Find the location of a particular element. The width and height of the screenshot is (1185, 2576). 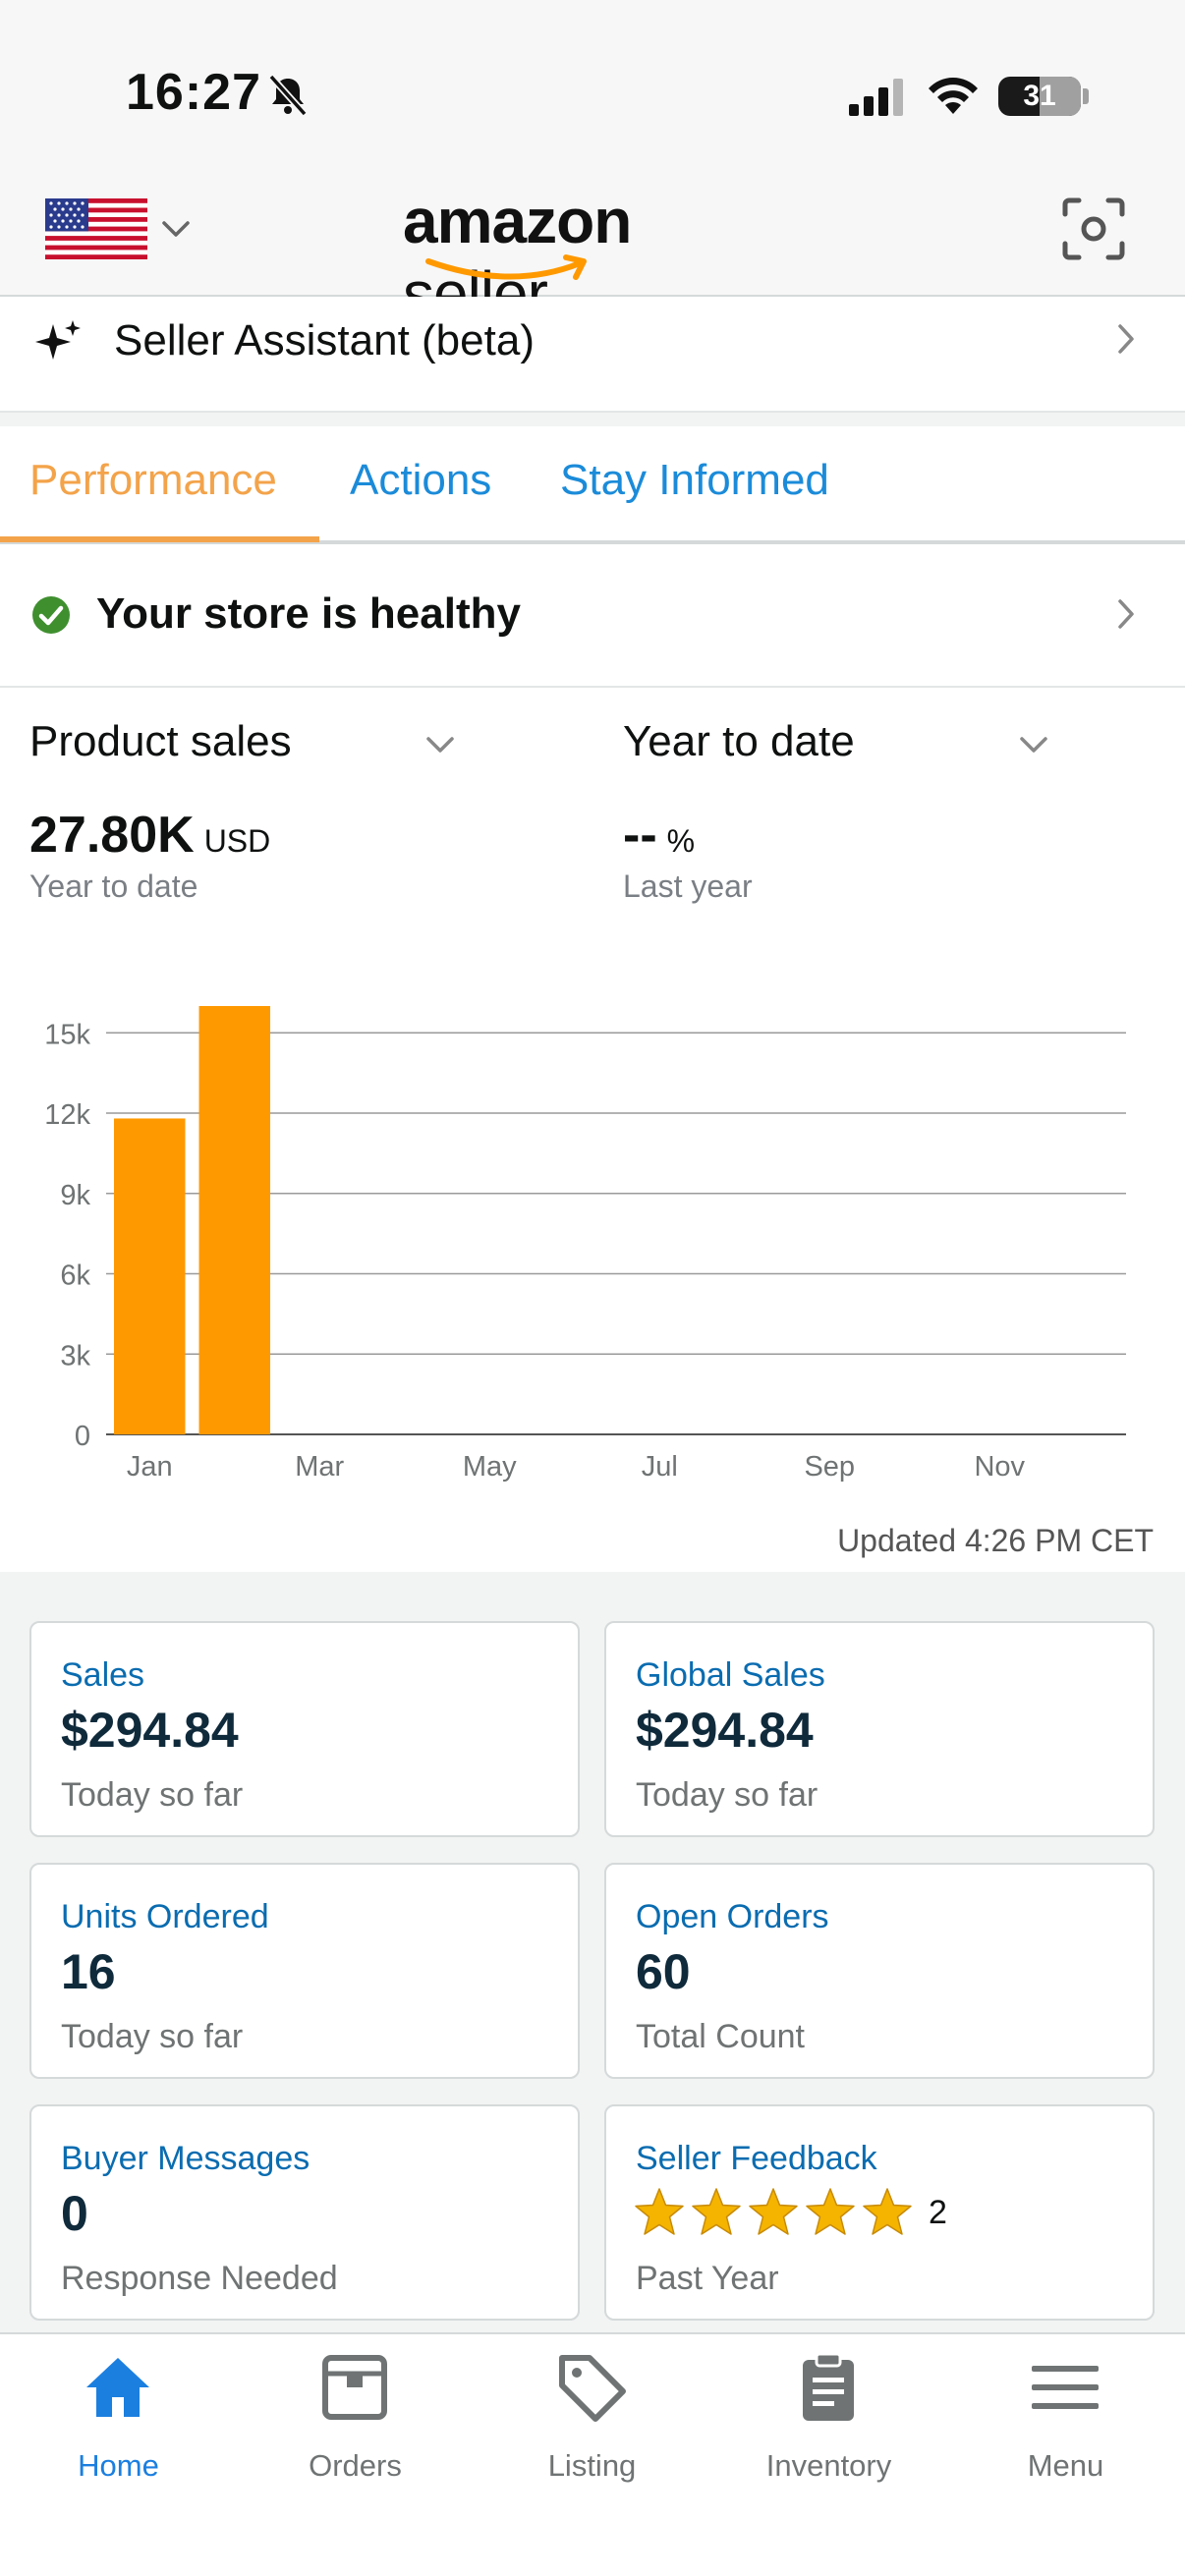

comparison-caption: Last year is located at coordinates (688, 886).